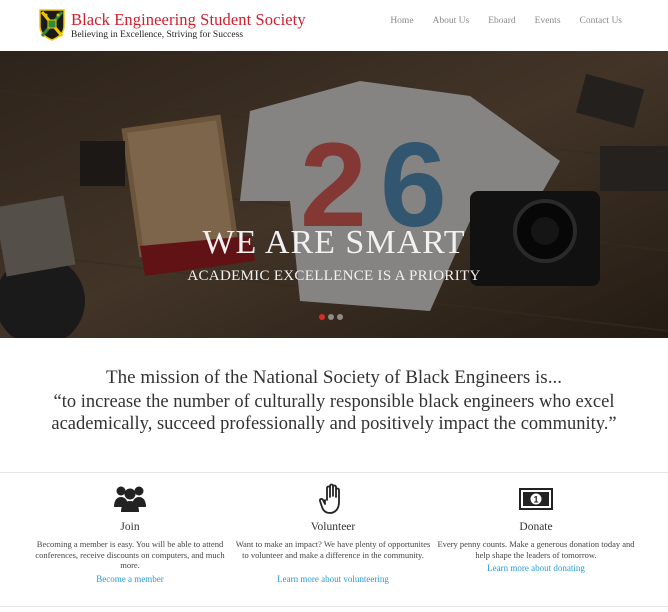 The height and width of the screenshot is (612, 668). I want to click on footer-divider, so click(334, 606).